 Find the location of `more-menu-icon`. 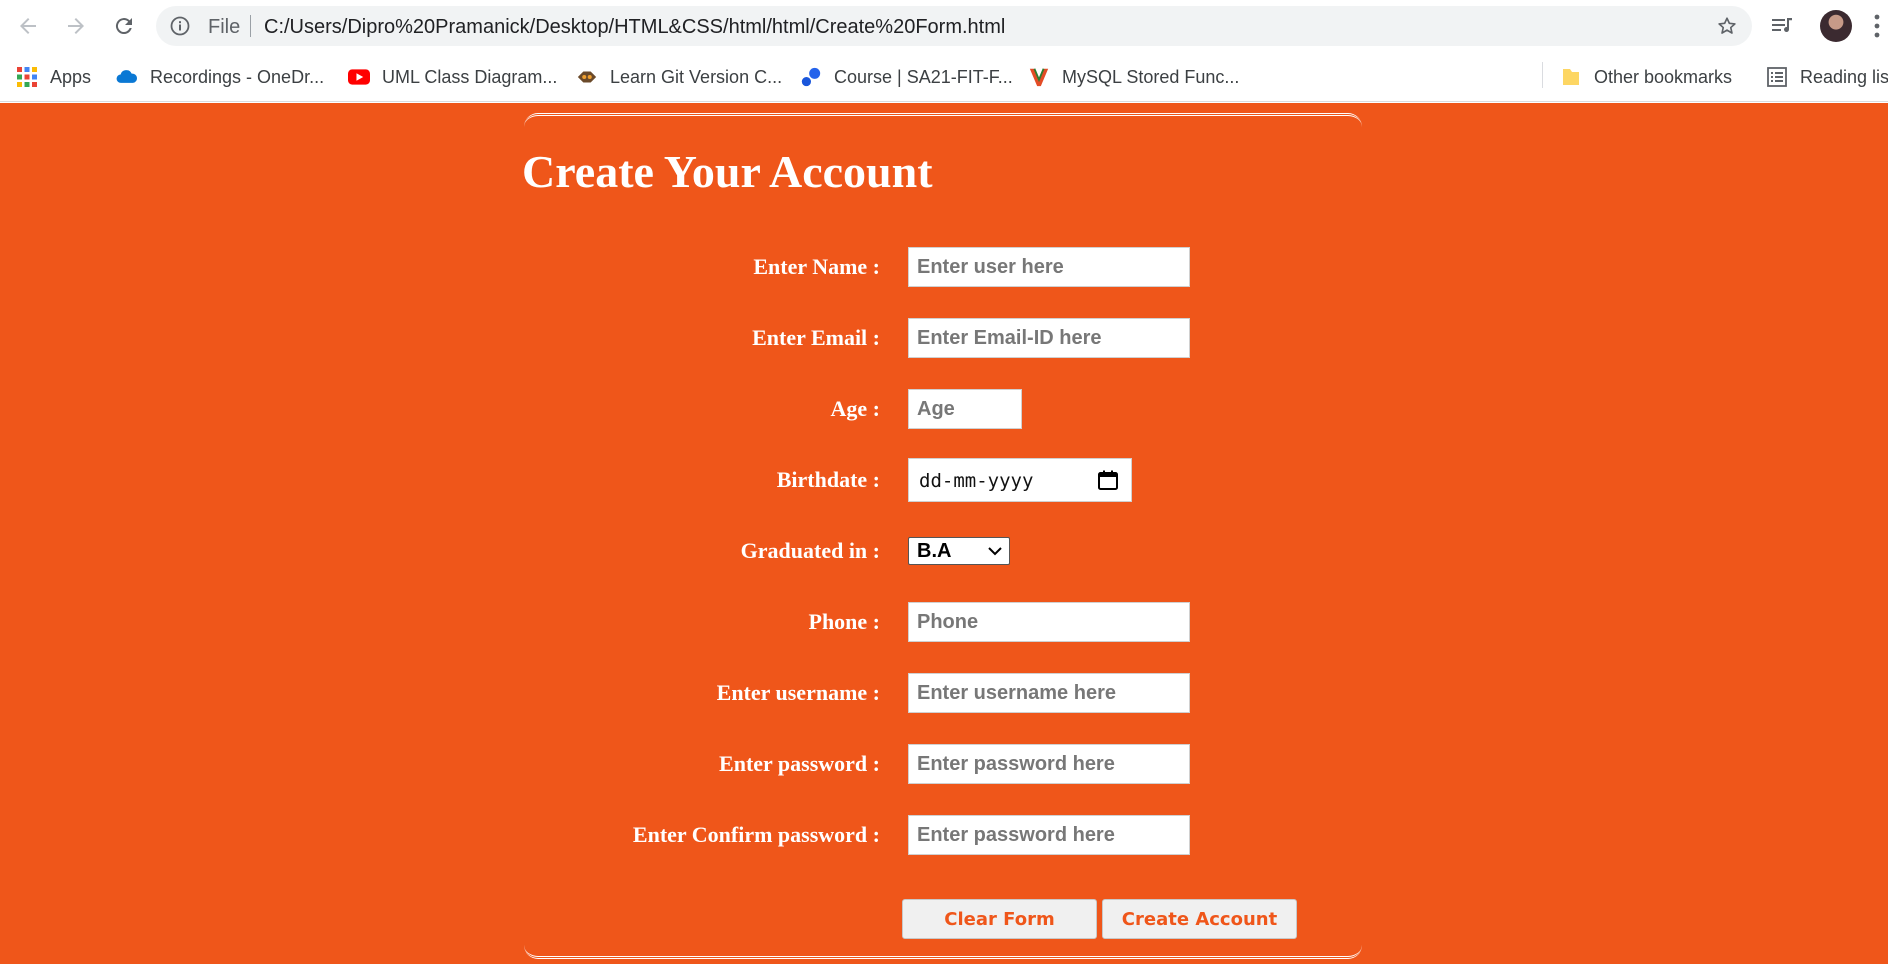

more-menu-icon is located at coordinates (1877, 26).